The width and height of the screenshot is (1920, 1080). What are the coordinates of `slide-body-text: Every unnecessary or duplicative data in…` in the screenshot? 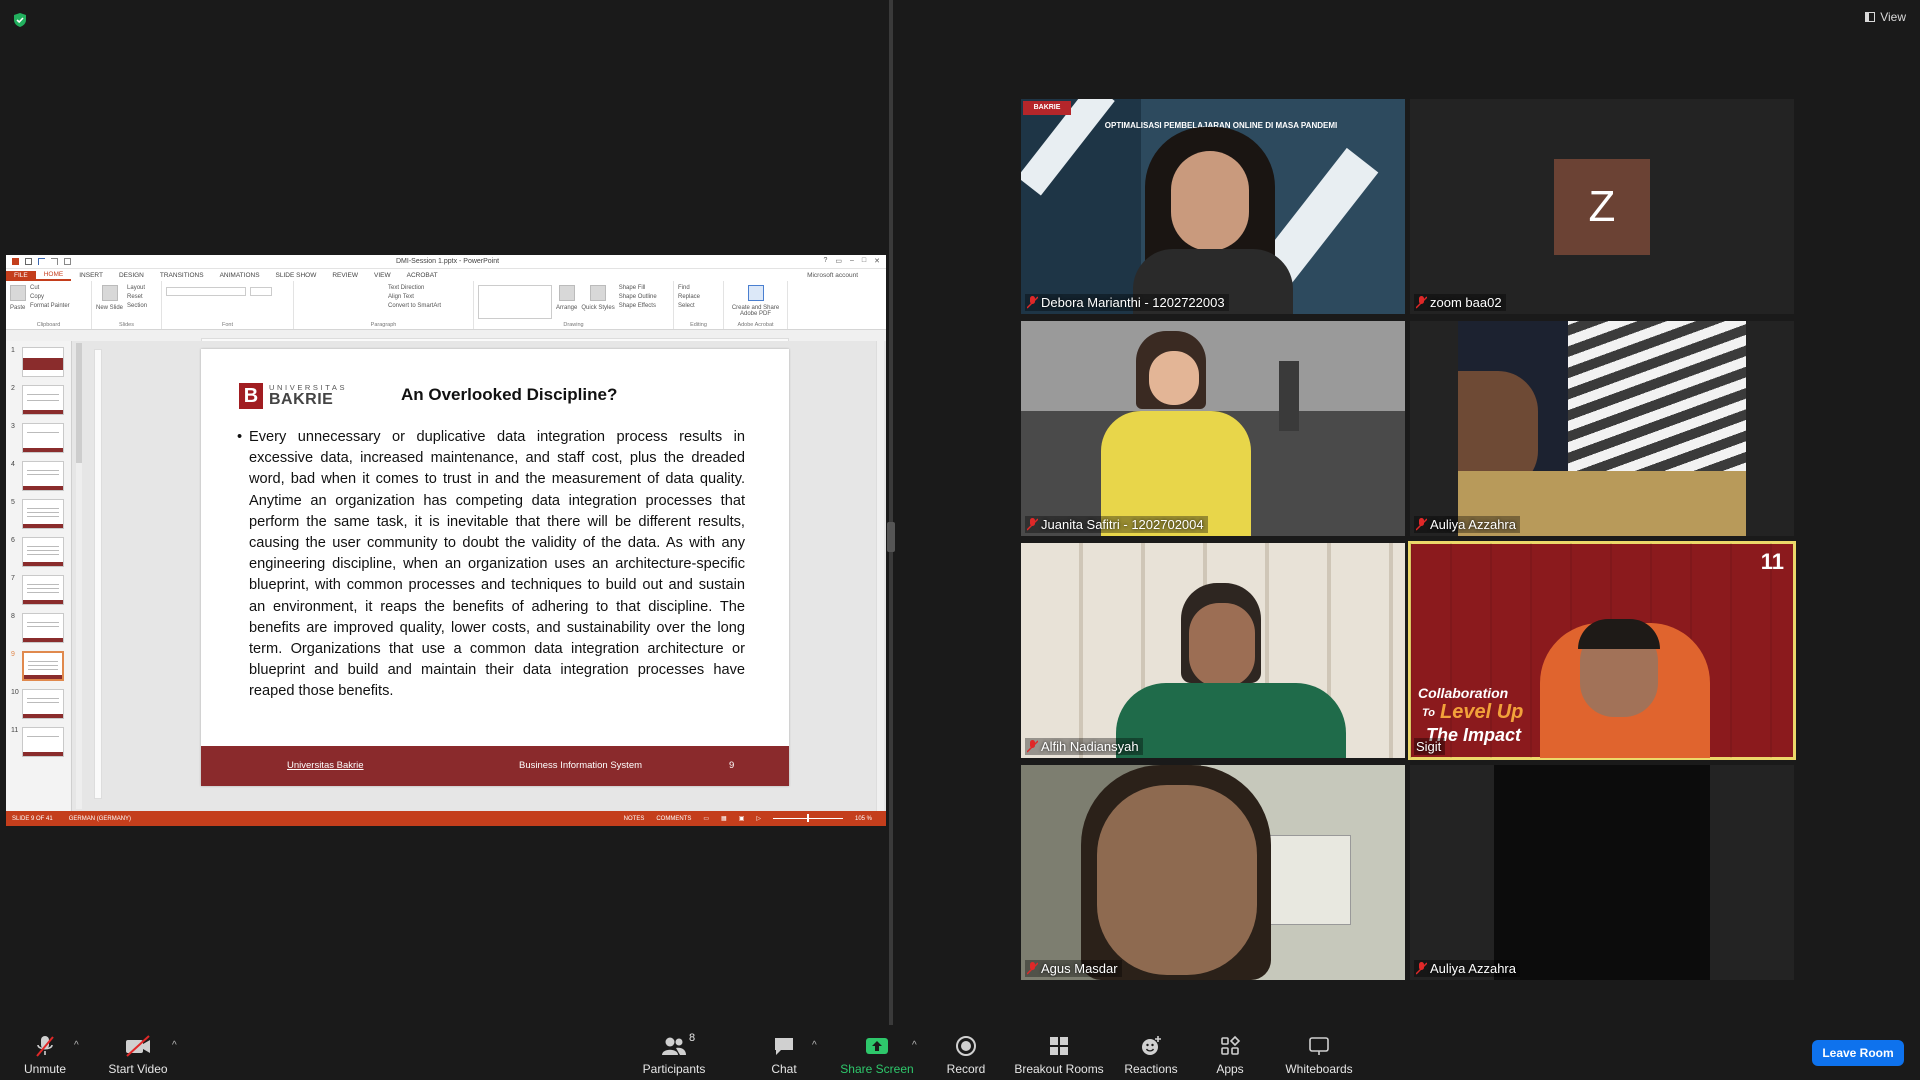 It's located at (497, 564).